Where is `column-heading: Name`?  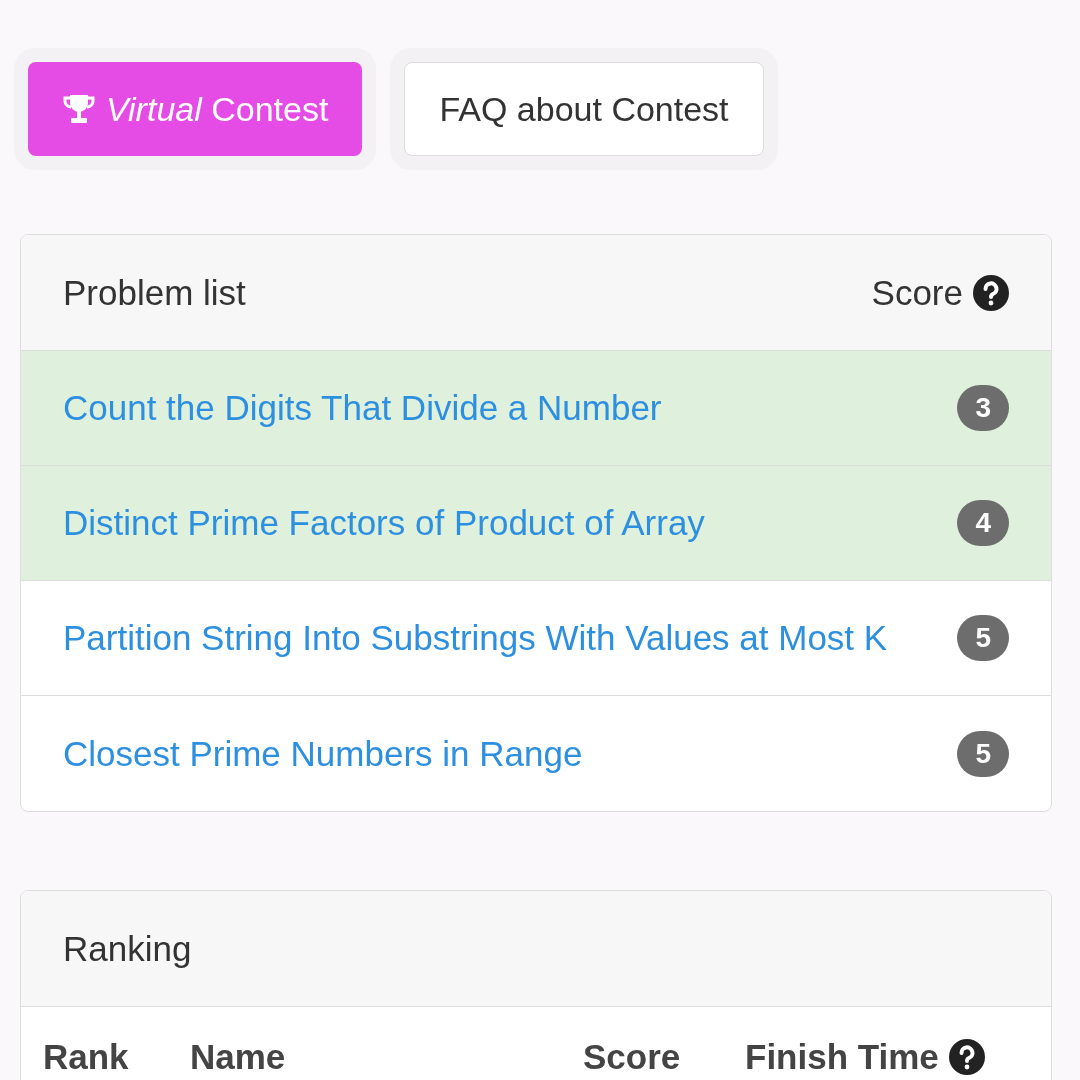 column-heading: Name is located at coordinates (238, 1057).